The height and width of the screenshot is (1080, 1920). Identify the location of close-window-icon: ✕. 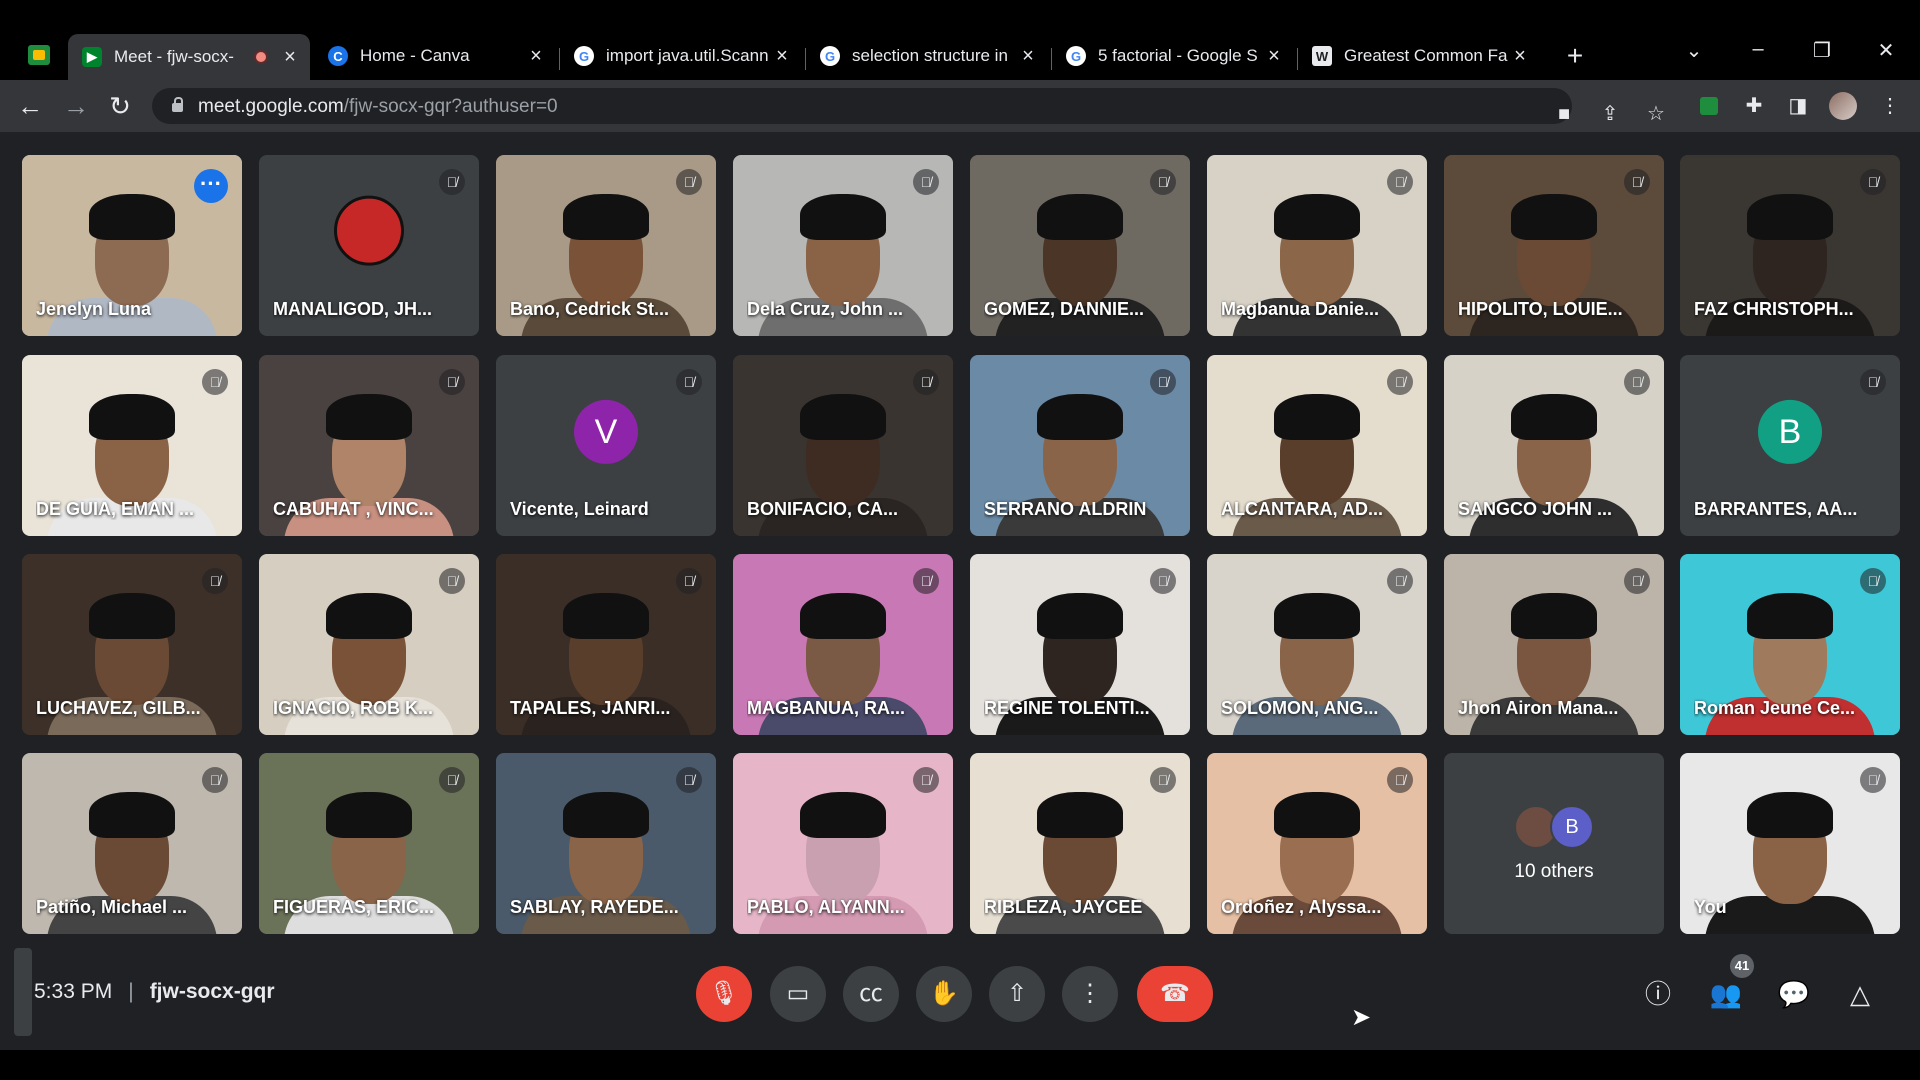
(1886, 50).